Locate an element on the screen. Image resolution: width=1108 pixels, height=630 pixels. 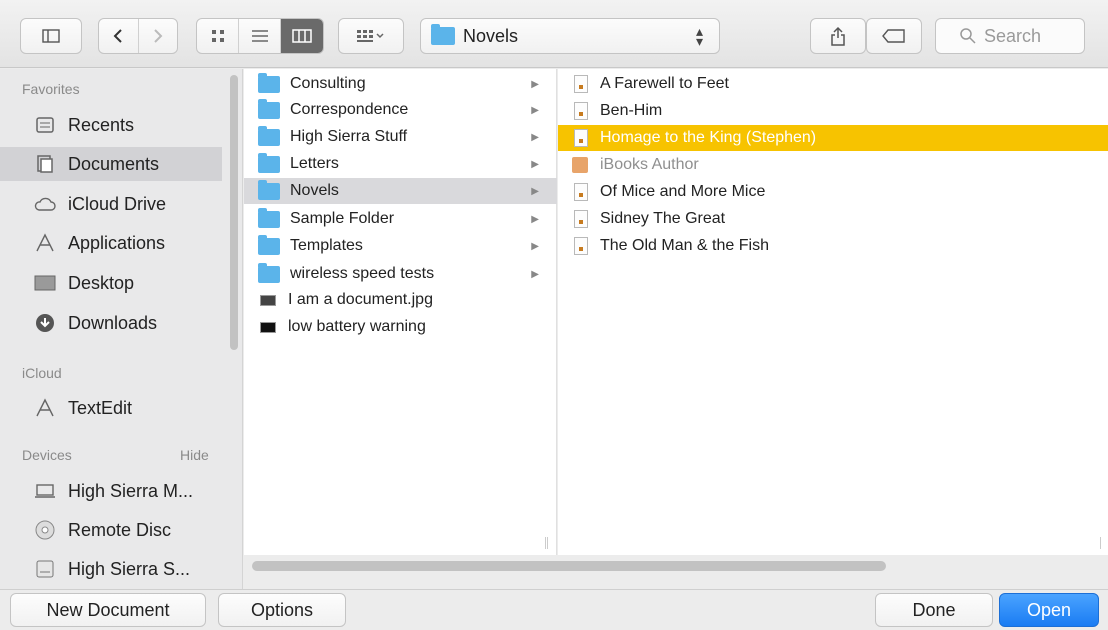
item-label: Novels is located at coordinates (314, 190).